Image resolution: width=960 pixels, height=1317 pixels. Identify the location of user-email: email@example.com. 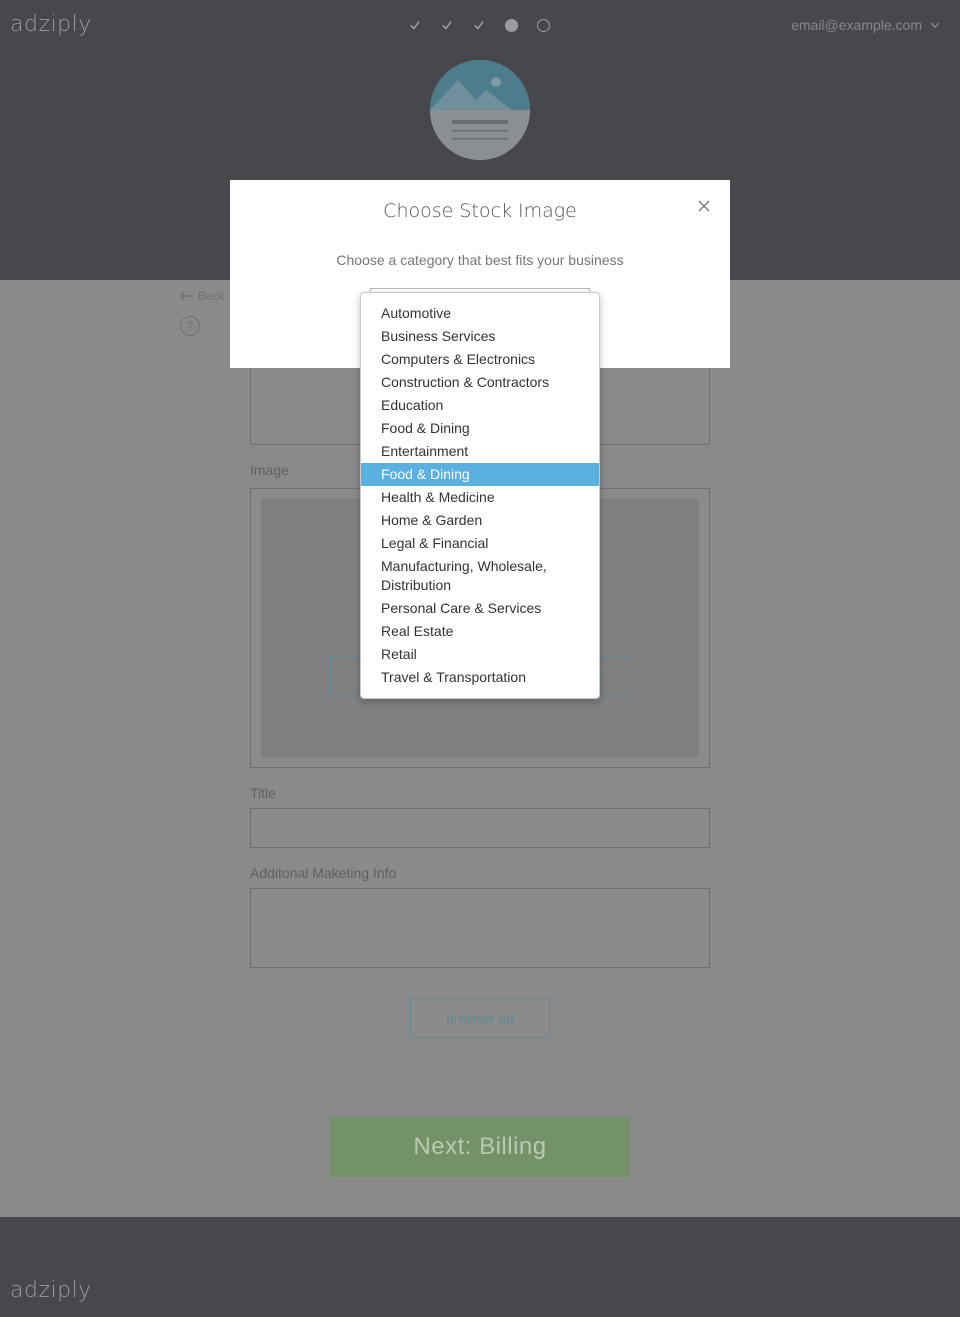
(856, 25).